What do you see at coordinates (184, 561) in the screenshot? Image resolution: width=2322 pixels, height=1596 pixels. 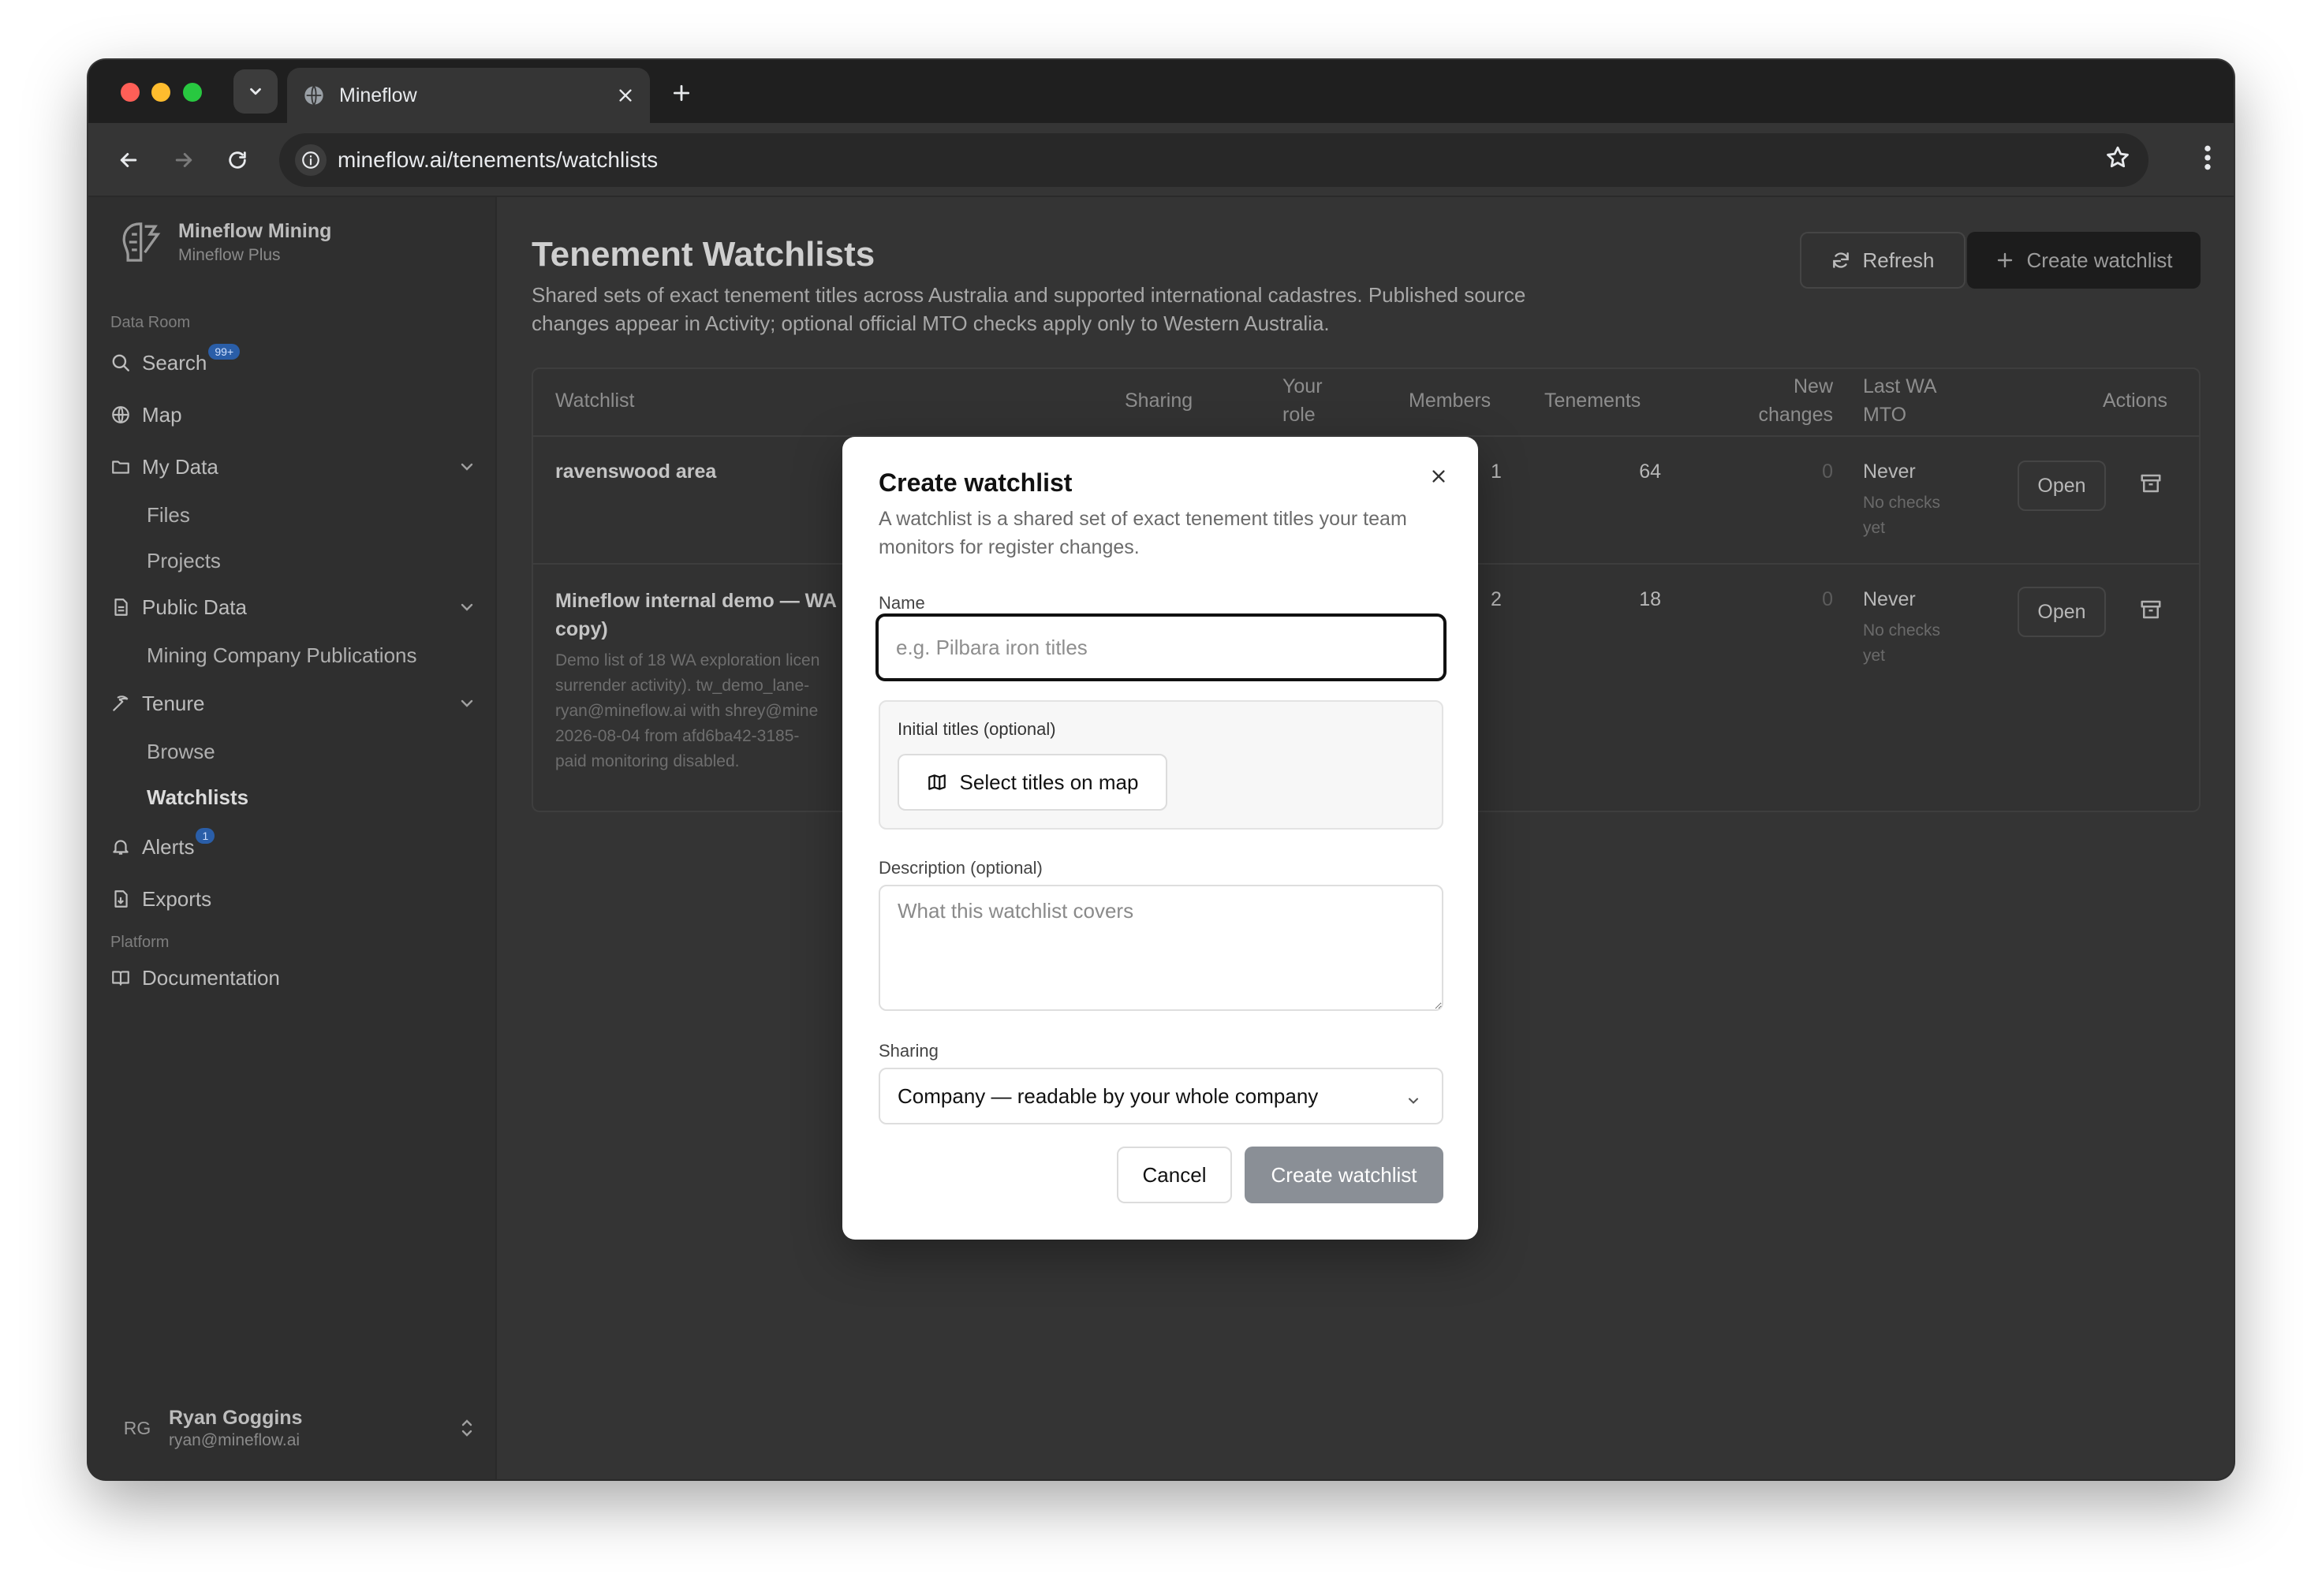 I see `sidebar-item-projects: Projects` at bounding box center [184, 561].